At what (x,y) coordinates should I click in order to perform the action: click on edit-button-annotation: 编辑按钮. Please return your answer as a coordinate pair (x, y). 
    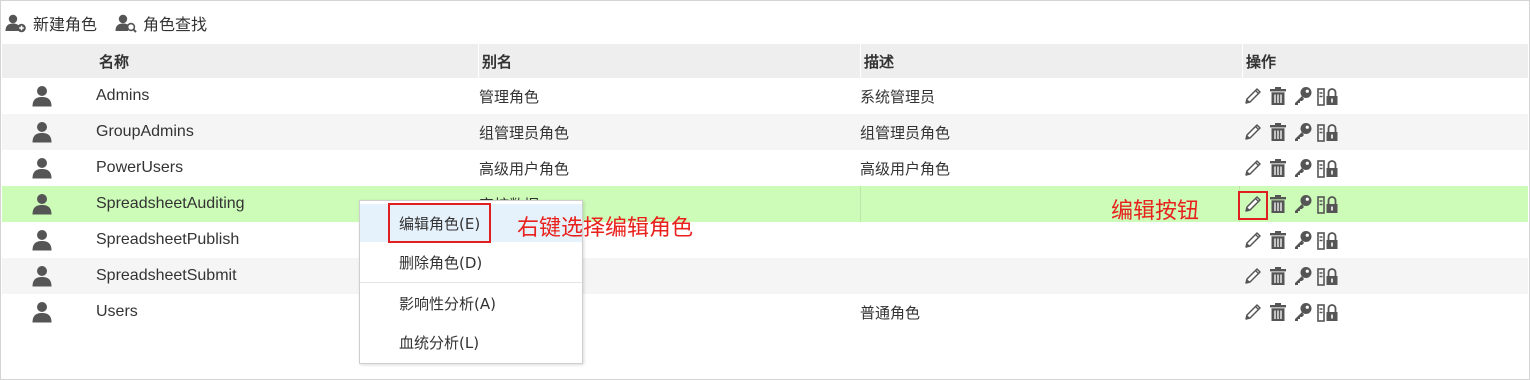
    Looking at the image, I should click on (1155, 211).